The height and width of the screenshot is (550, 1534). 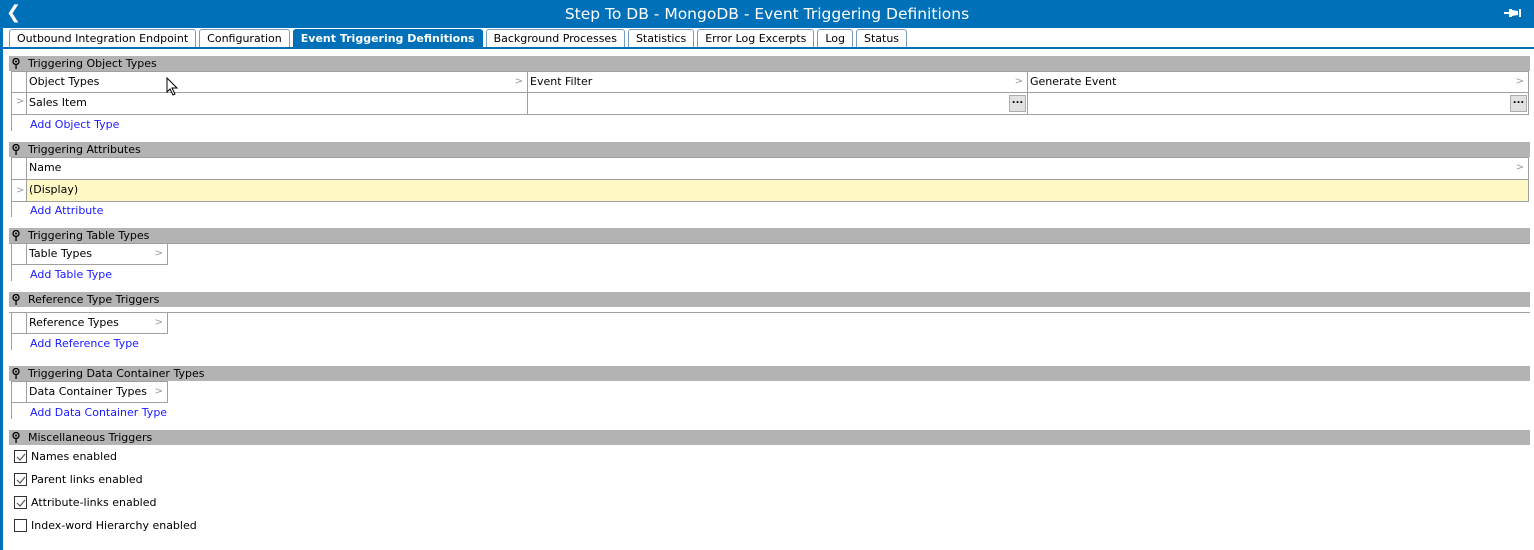 I want to click on names-enabled-checkbox, so click(x=20, y=456).